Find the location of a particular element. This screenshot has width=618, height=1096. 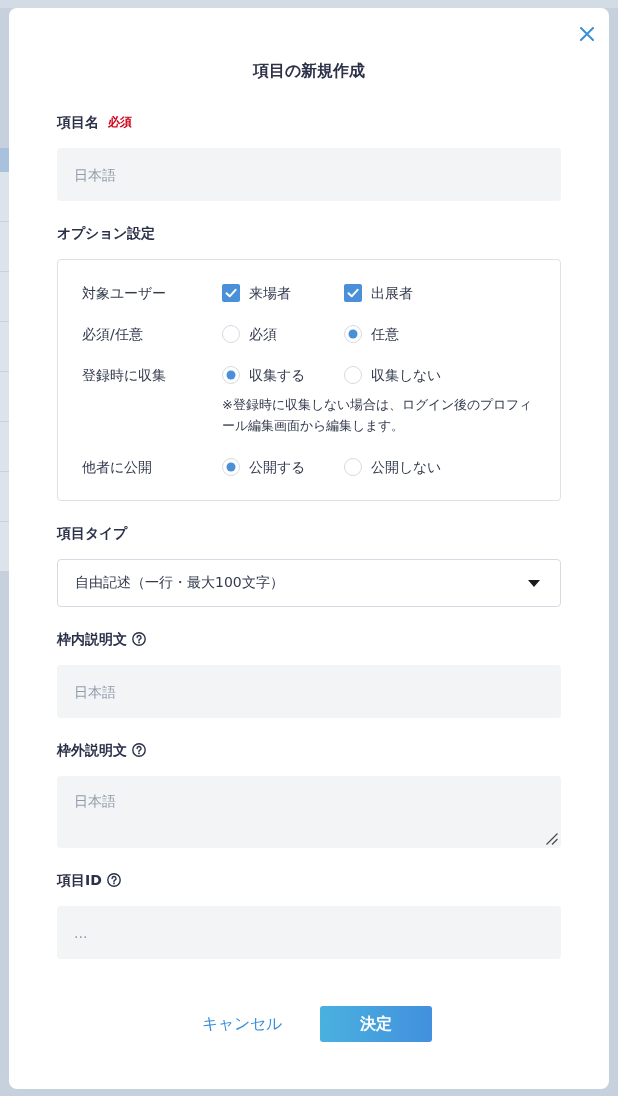

close-icon is located at coordinates (587, 34).